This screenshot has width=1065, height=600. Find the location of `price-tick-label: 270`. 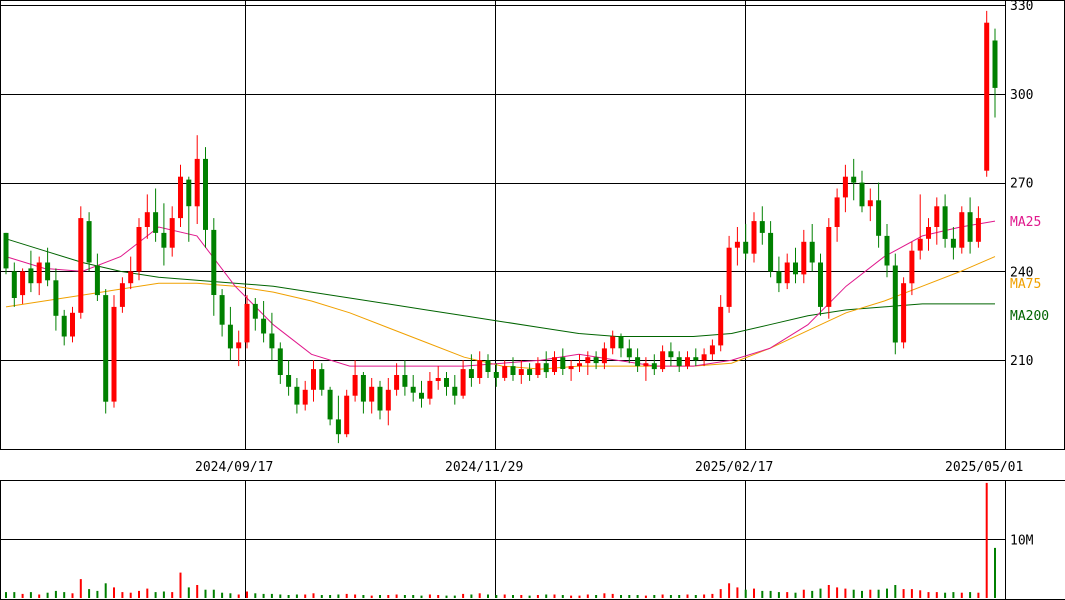

price-tick-label: 270 is located at coordinates (1021, 184).